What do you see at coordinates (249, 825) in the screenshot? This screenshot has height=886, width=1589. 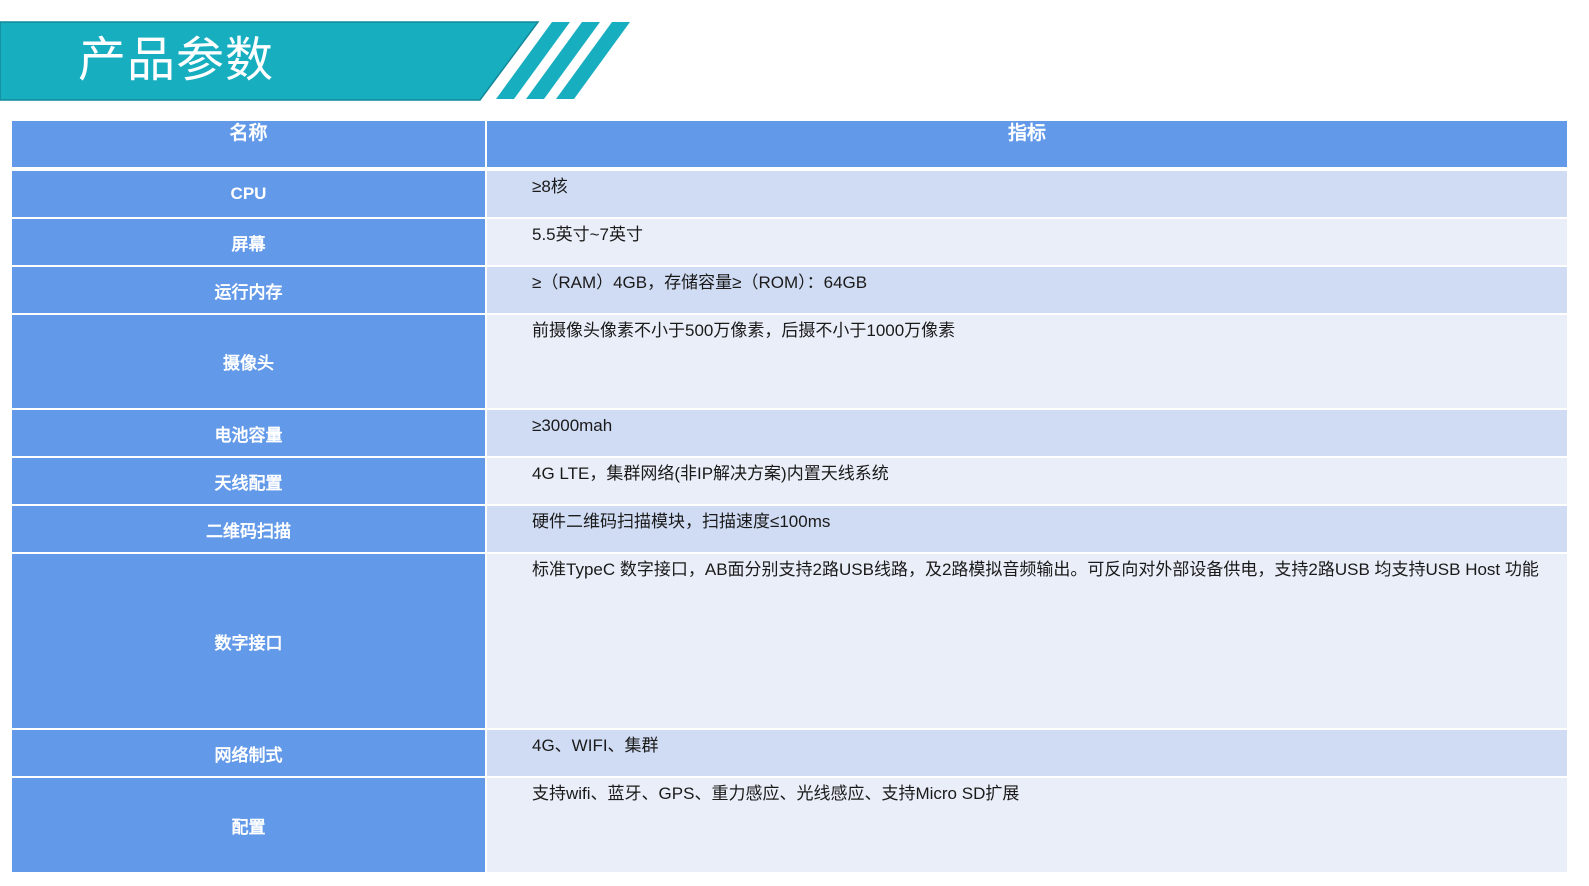 I see `spec-name: 配置` at bounding box center [249, 825].